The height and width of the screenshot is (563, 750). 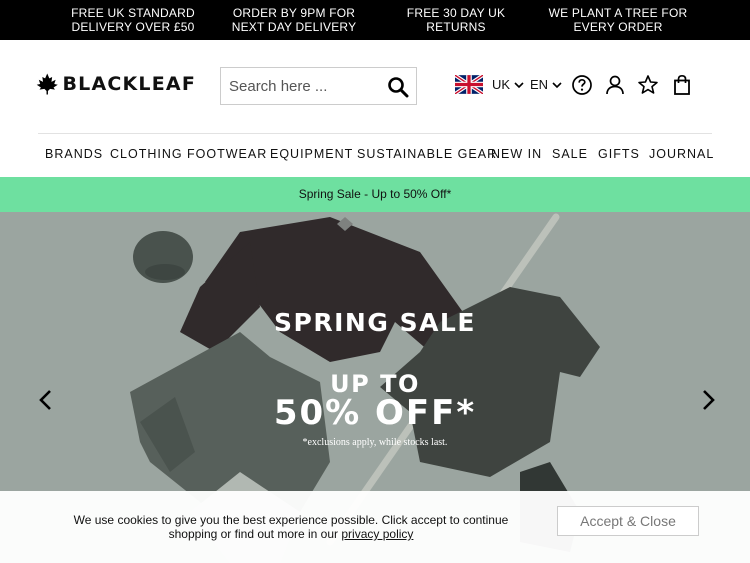 I want to click on search-box, so click(x=318, y=86).